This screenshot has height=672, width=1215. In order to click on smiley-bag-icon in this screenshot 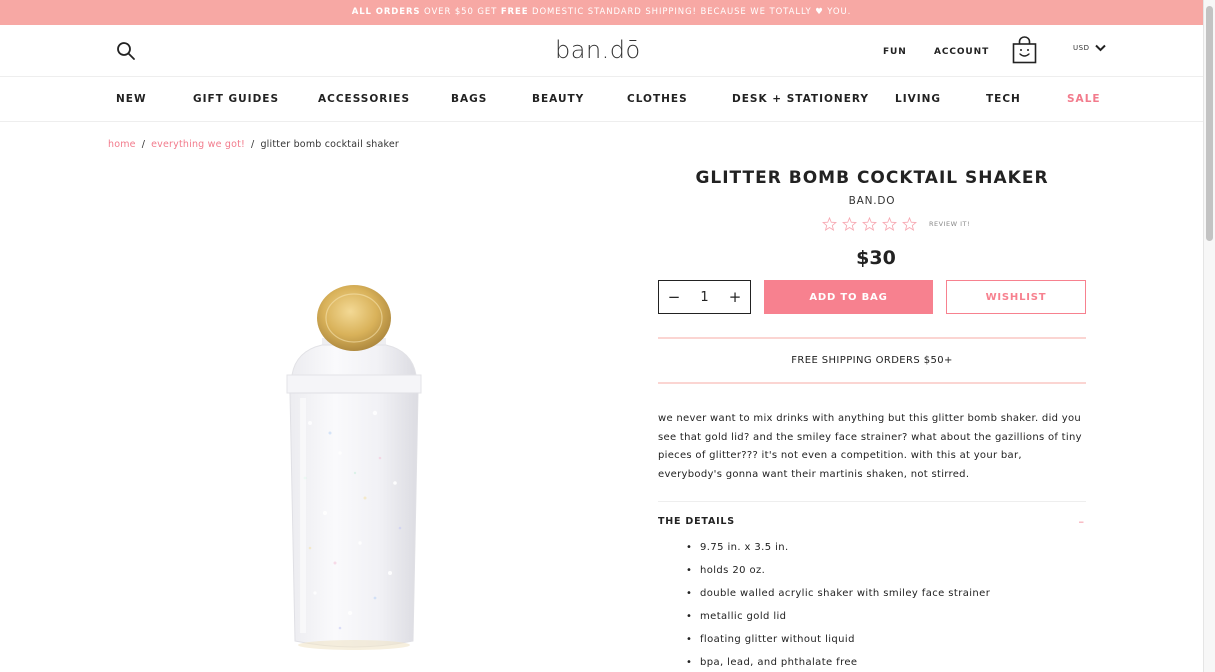, I will do `click(1024, 50)`.